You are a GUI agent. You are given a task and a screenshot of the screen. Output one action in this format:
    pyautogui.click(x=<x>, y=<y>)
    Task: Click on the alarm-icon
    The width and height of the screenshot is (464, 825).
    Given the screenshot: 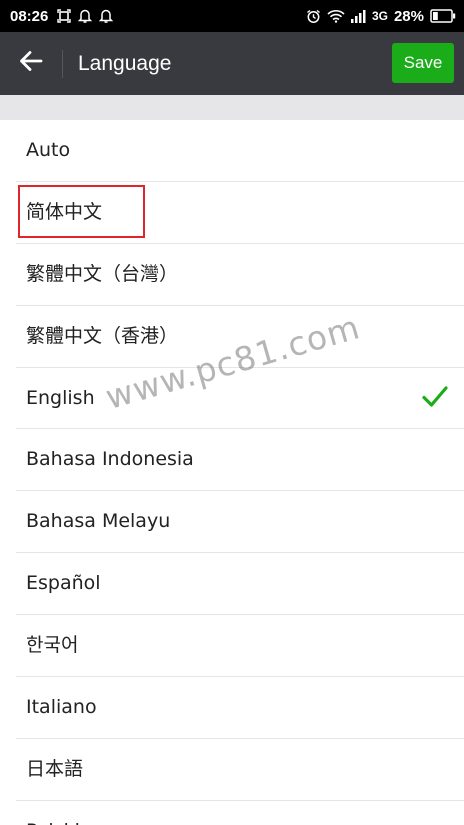 What is the action you would take?
    pyautogui.click(x=313, y=16)
    